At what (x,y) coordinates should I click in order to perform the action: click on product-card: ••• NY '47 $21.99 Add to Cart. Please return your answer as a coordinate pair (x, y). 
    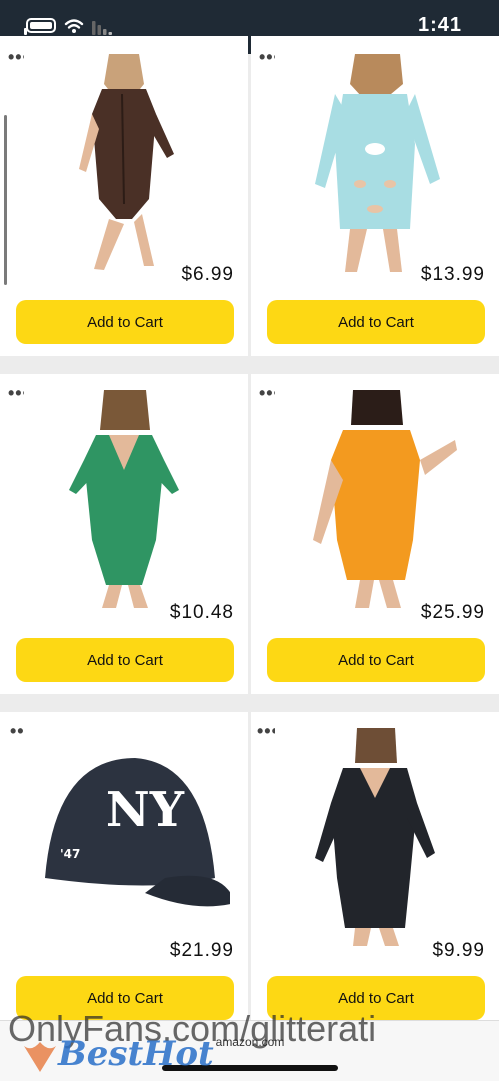
    Looking at the image, I should click on (124, 872).